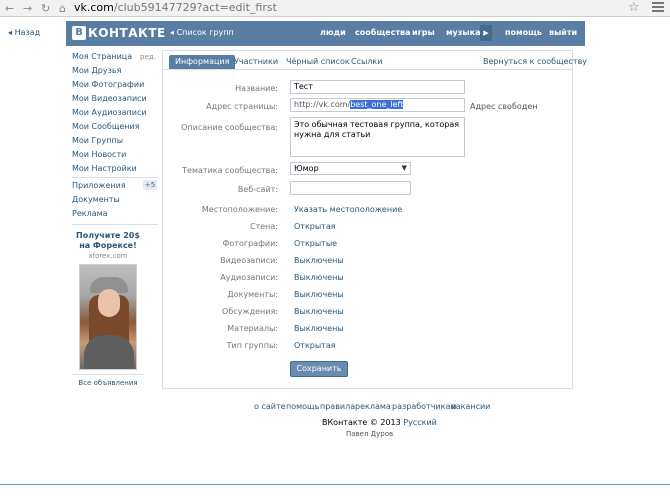  What do you see at coordinates (470, 406) in the screenshot?
I see `footer-jobs: вакансии` at bounding box center [470, 406].